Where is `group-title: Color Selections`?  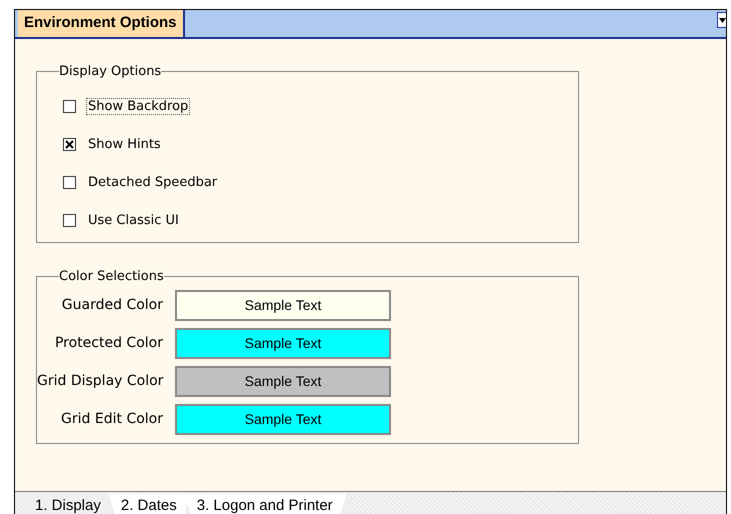 group-title: Color Selections is located at coordinates (111, 276).